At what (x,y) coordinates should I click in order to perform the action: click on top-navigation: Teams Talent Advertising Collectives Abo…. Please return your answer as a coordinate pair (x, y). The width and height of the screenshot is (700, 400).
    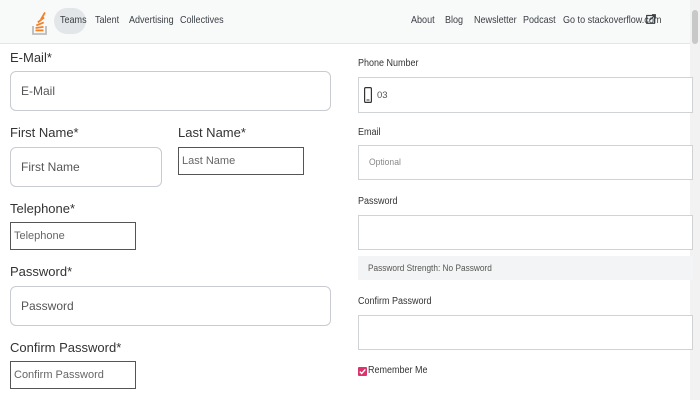
    Looking at the image, I should click on (350, 22).